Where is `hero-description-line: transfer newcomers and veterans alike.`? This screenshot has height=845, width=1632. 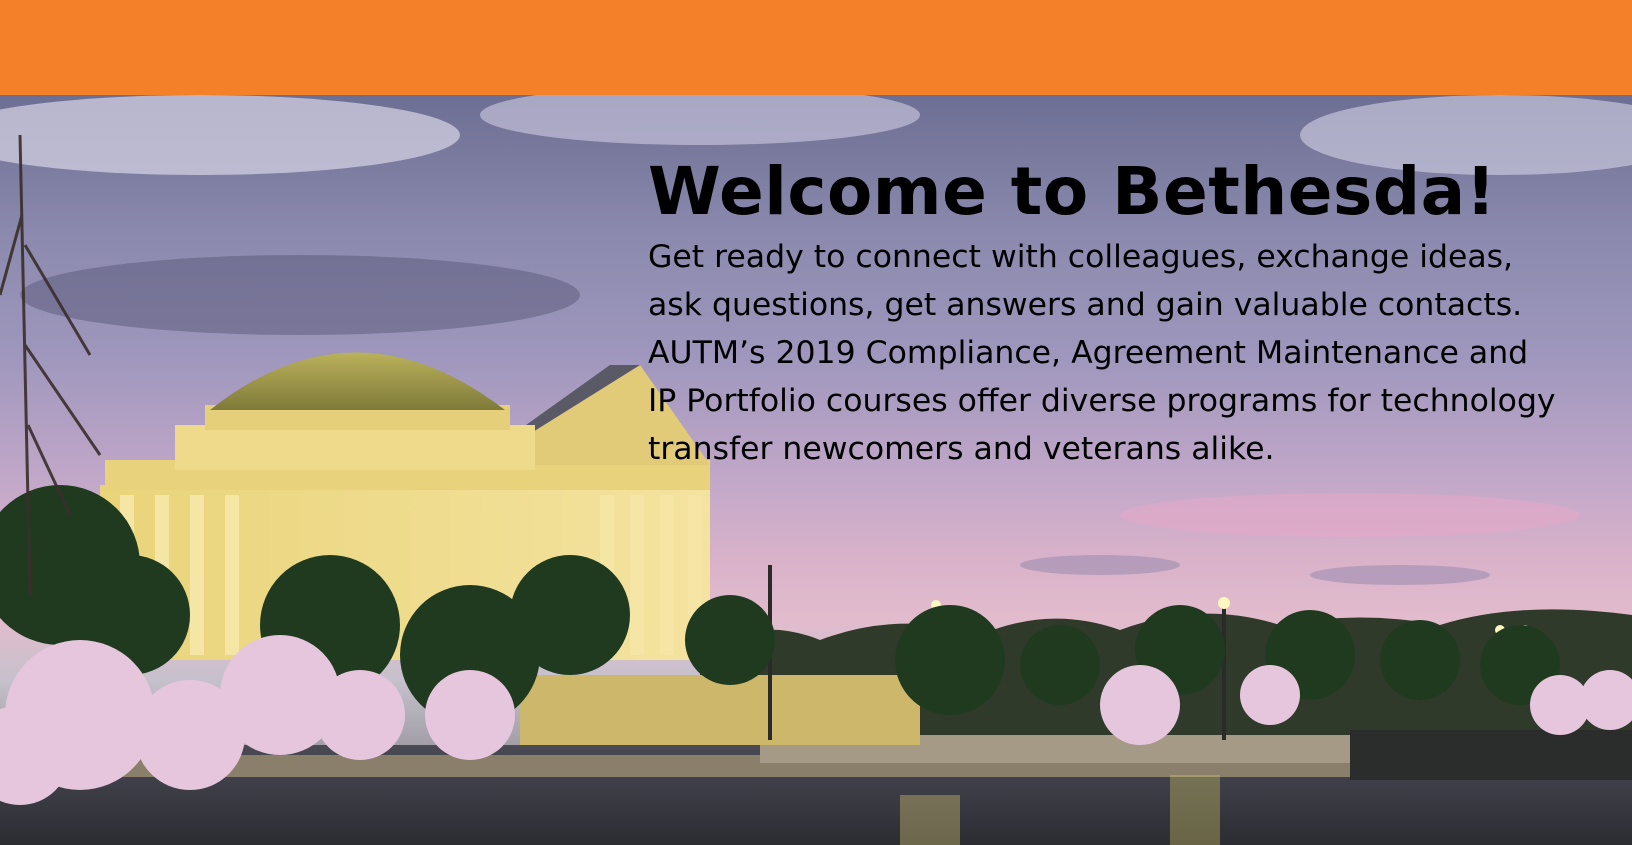
hero-description-line: transfer newcomers and veterans alike. is located at coordinates (961, 449).